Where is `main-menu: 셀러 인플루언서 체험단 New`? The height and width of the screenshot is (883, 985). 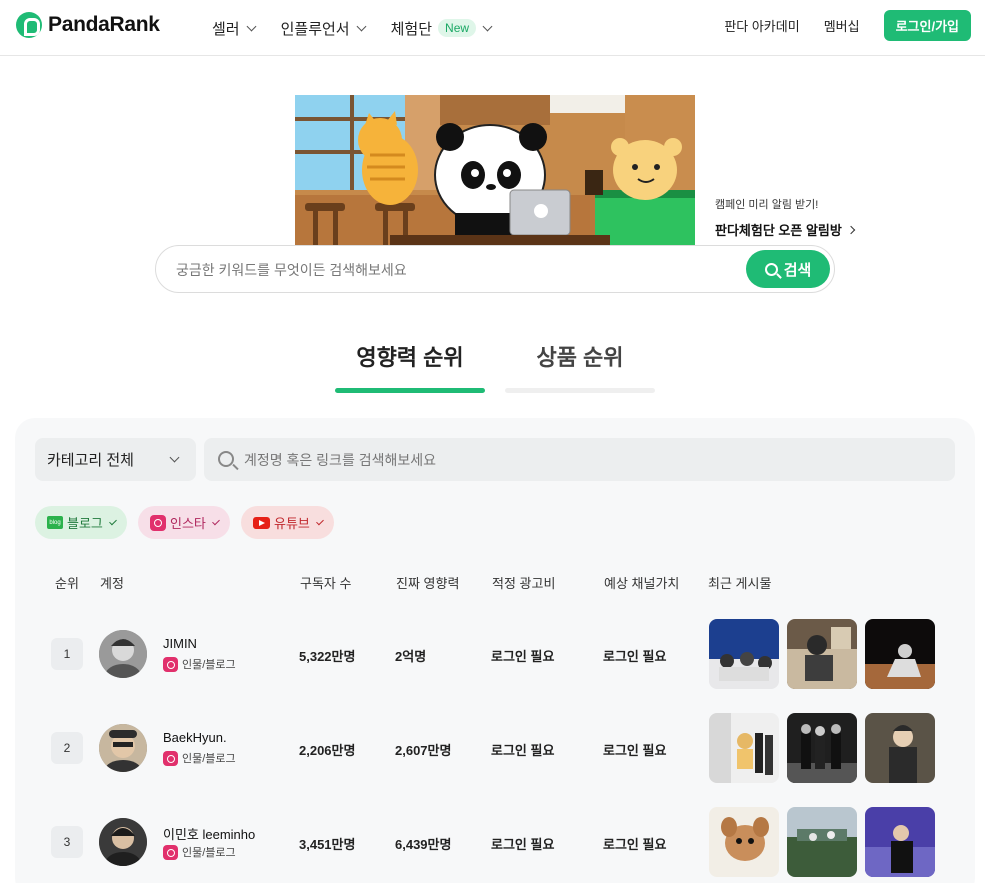
main-menu: 셀러 인플루언서 체험단 New is located at coordinates (364, 28).